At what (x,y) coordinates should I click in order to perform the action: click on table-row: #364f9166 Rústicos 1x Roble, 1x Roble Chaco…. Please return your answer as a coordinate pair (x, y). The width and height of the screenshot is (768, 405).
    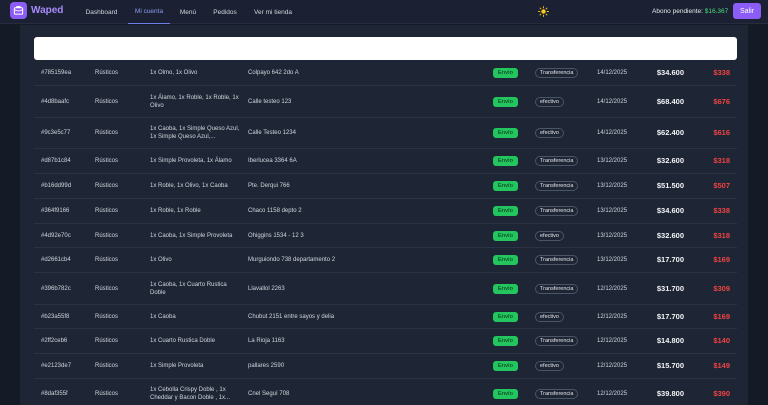
    Looking at the image, I should click on (385, 211).